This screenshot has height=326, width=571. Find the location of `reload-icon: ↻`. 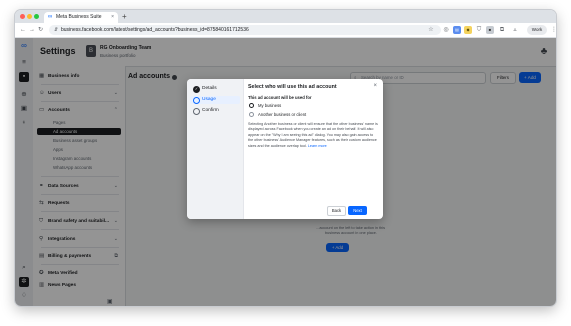

reload-icon: ↻ is located at coordinates (40, 30).